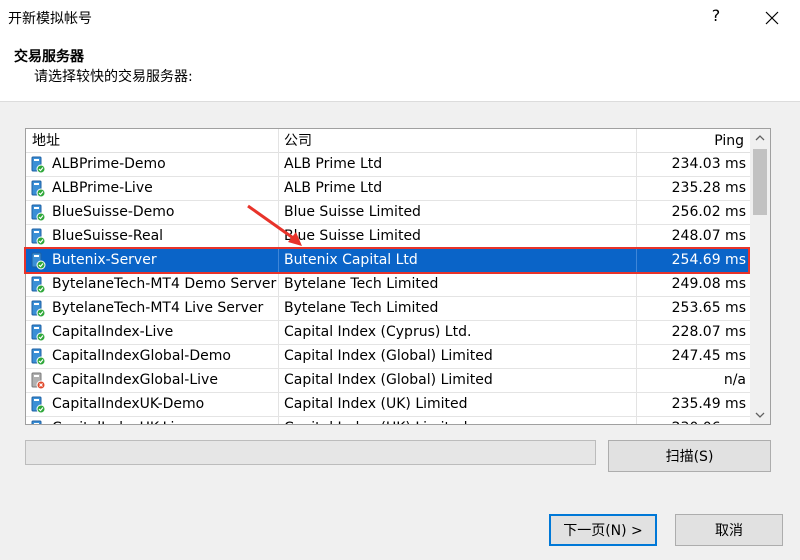 The width and height of the screenshot is (800, 560). What do you see at coordinates (46, 141) in the screenshot?
I see `column-header-address: 地址` at bounding box center [46, 141].